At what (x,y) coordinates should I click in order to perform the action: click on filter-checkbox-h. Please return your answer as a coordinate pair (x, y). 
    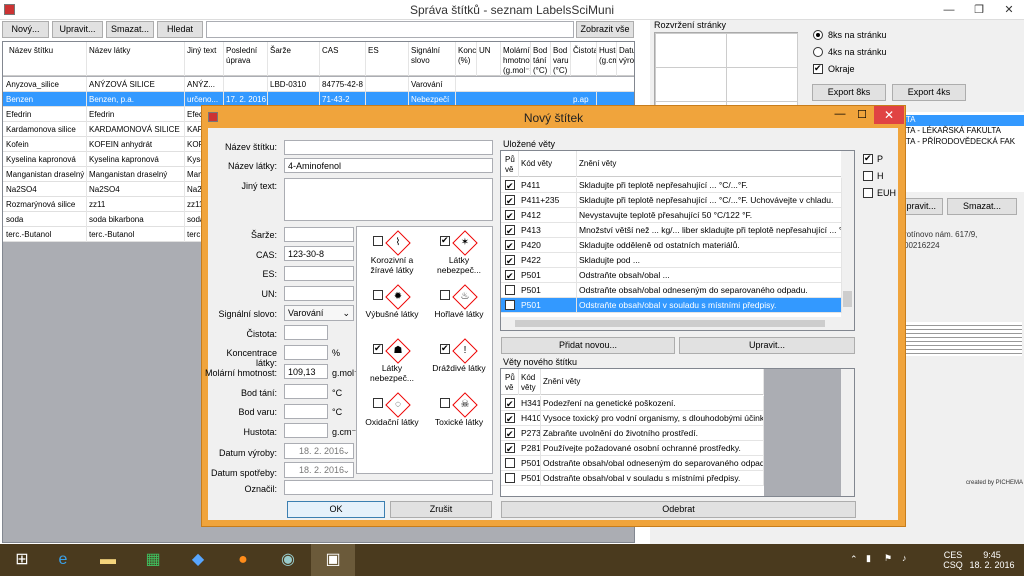
    Looking at the image, I should click on (868, 176).